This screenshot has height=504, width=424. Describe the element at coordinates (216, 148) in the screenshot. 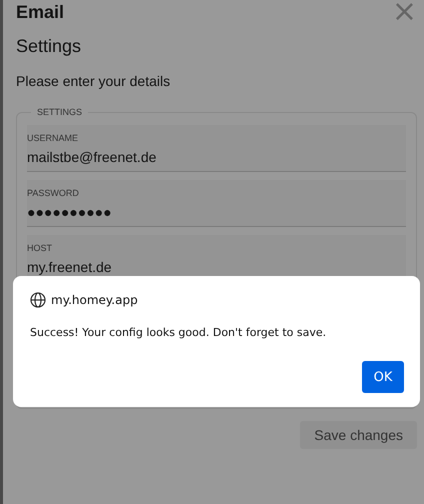

I see `text-field: USERNAME mailstbe@freenet.de` at that location.